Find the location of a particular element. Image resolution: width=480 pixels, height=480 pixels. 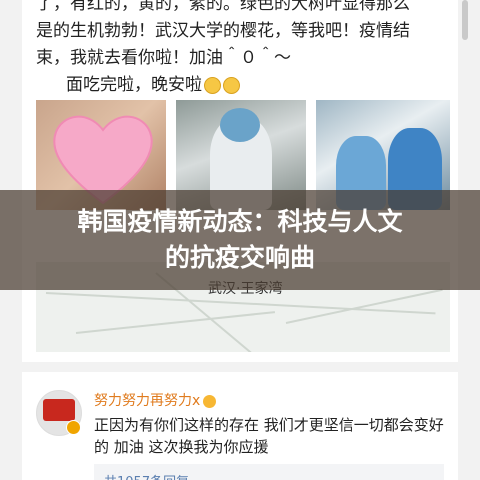

verified-badge-icon is located at coordinates (73, 427).